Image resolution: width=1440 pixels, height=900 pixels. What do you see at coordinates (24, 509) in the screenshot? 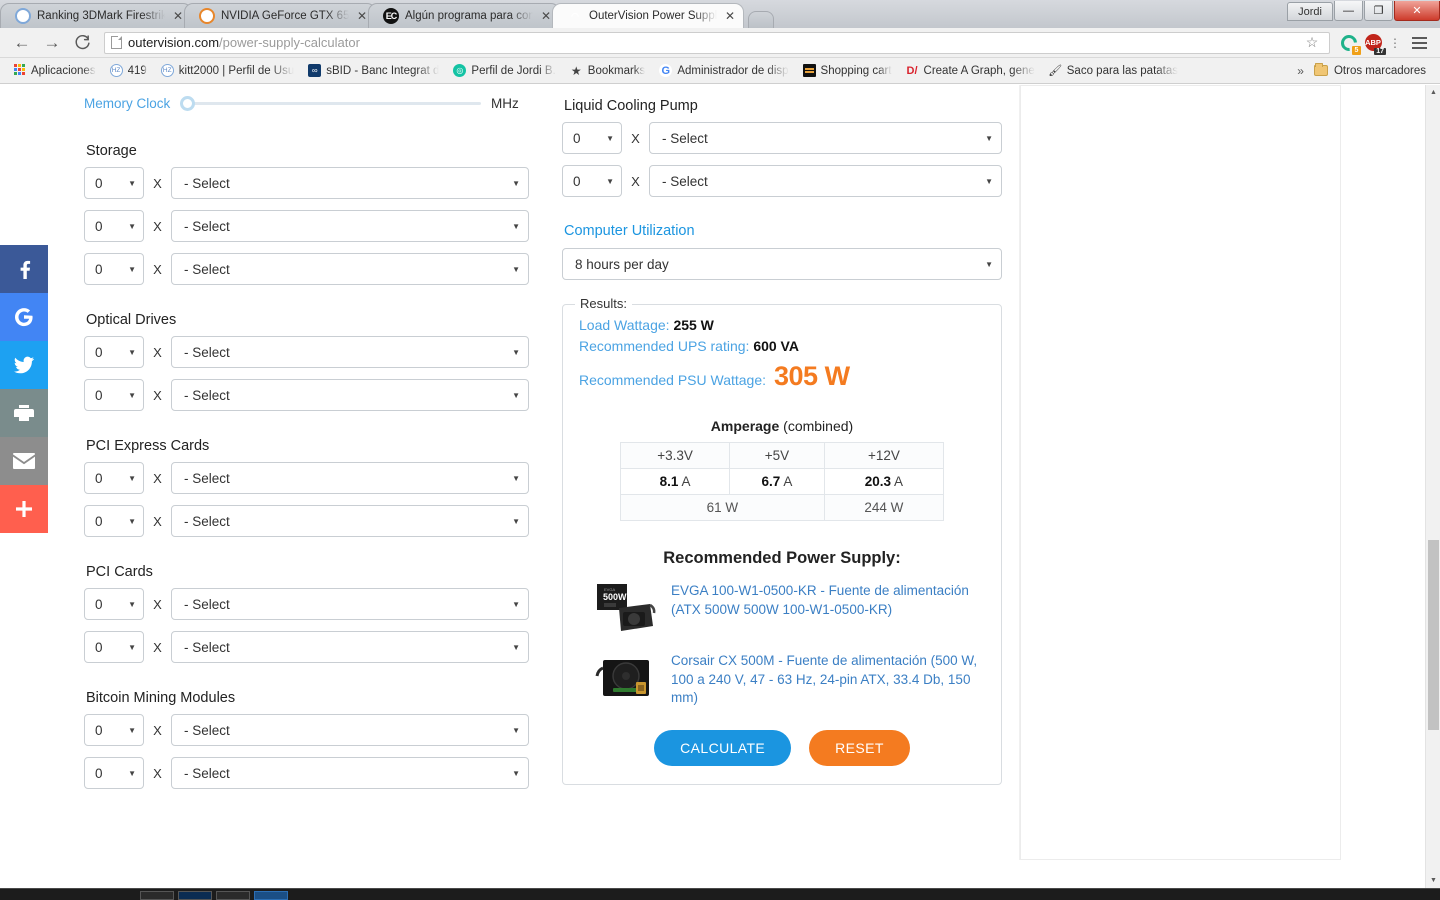
I see `more-share-button` at bounding box center [24, 509].